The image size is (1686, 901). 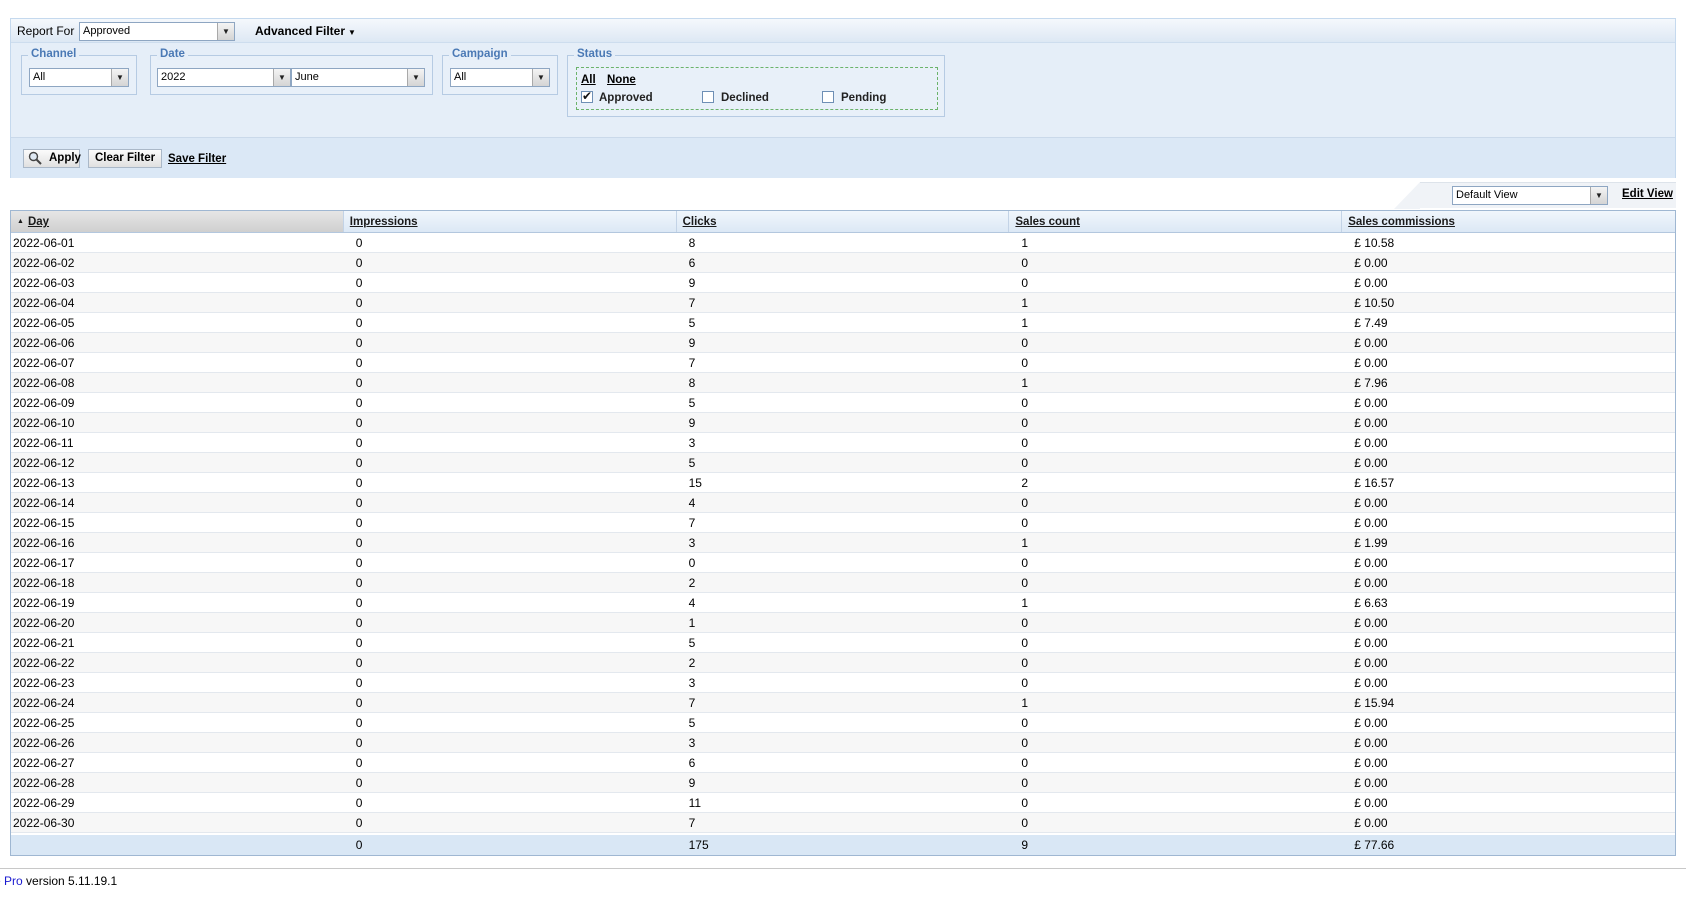 What do you see at coordinates (843, 283) in the screenshot?
I see `table-row: 2022-06-03 0 9 0 £ 0.00` at bounding box center [843, 283].